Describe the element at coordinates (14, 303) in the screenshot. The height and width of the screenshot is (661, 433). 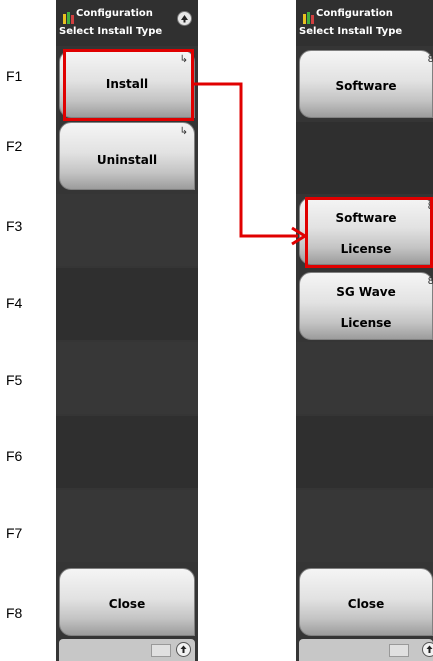
I see `fkey-label-f4: F4` at that location.